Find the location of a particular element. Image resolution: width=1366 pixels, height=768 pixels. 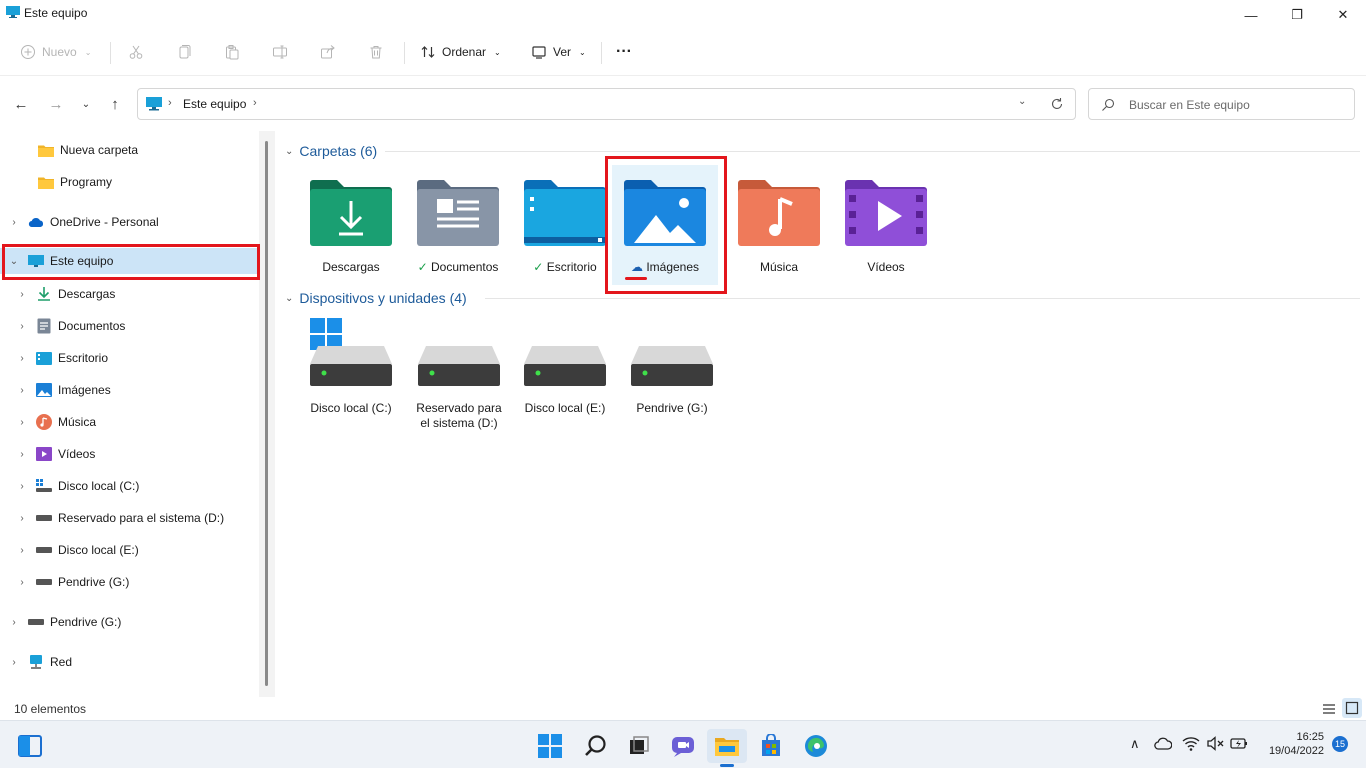

folder-descargas: Descargas is located at coordinates (351, 227).